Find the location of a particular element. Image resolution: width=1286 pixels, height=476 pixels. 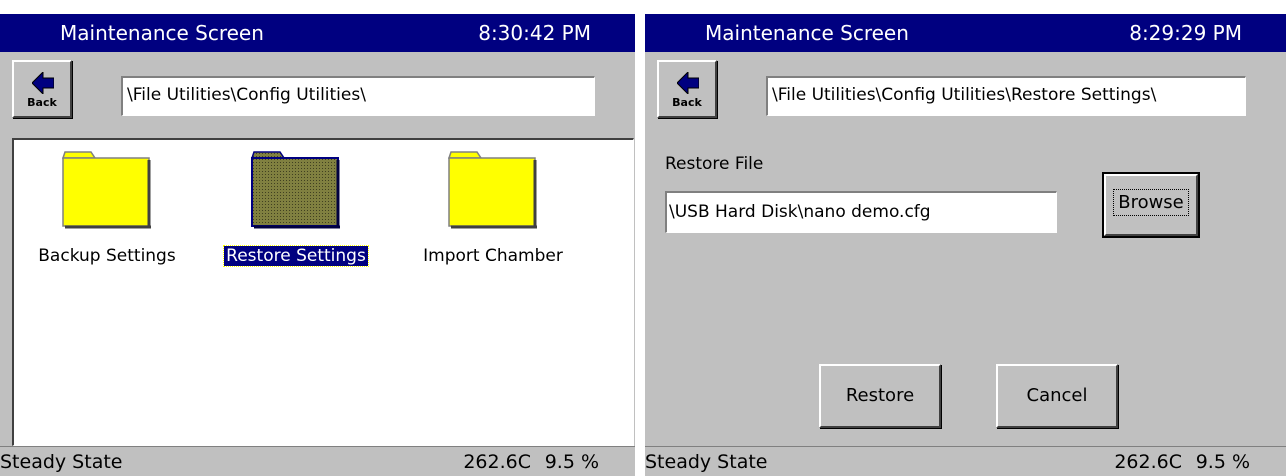

clock: 8:30:42 PM is located at coordinates (534, 33).